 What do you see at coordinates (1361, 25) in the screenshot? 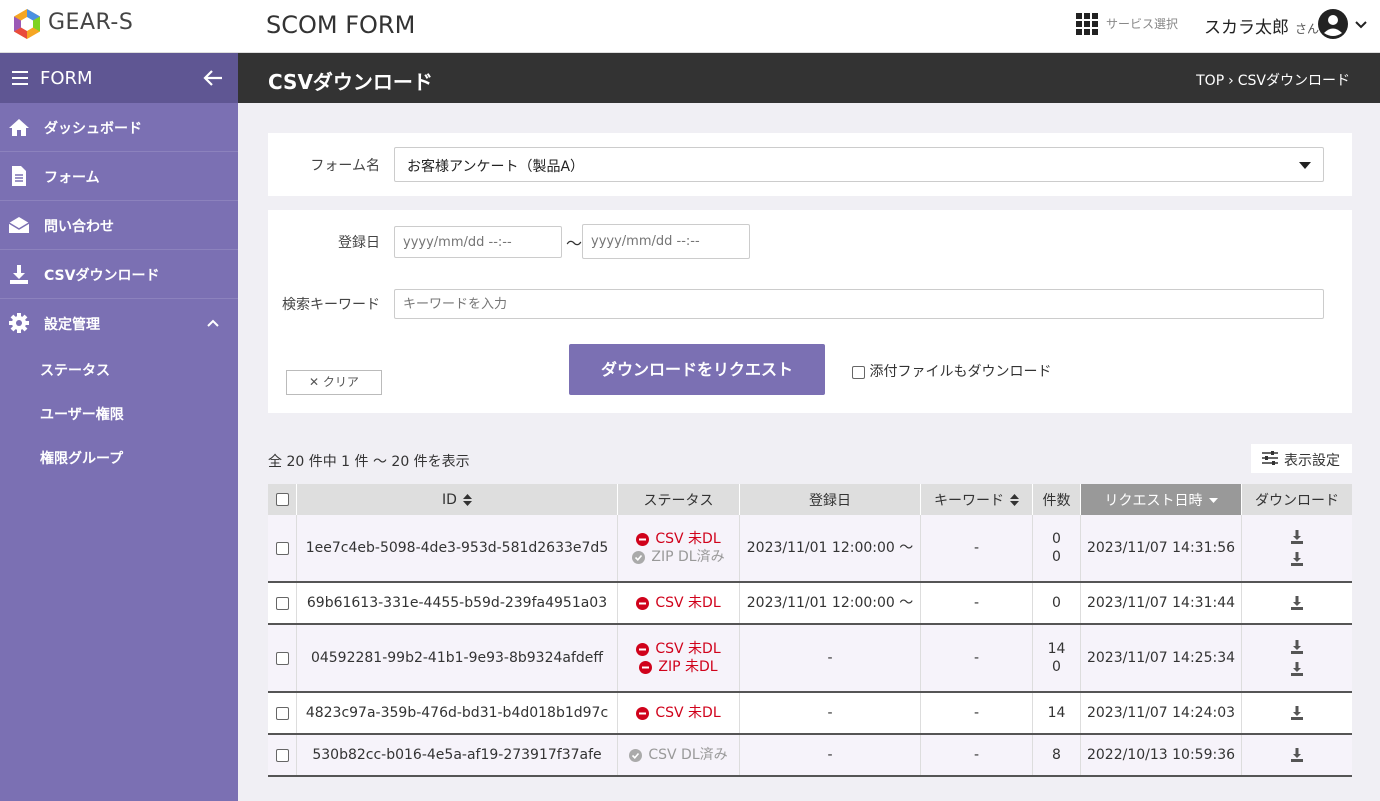
I see `chevron-down-icon` at bounding box center [1361, 25].